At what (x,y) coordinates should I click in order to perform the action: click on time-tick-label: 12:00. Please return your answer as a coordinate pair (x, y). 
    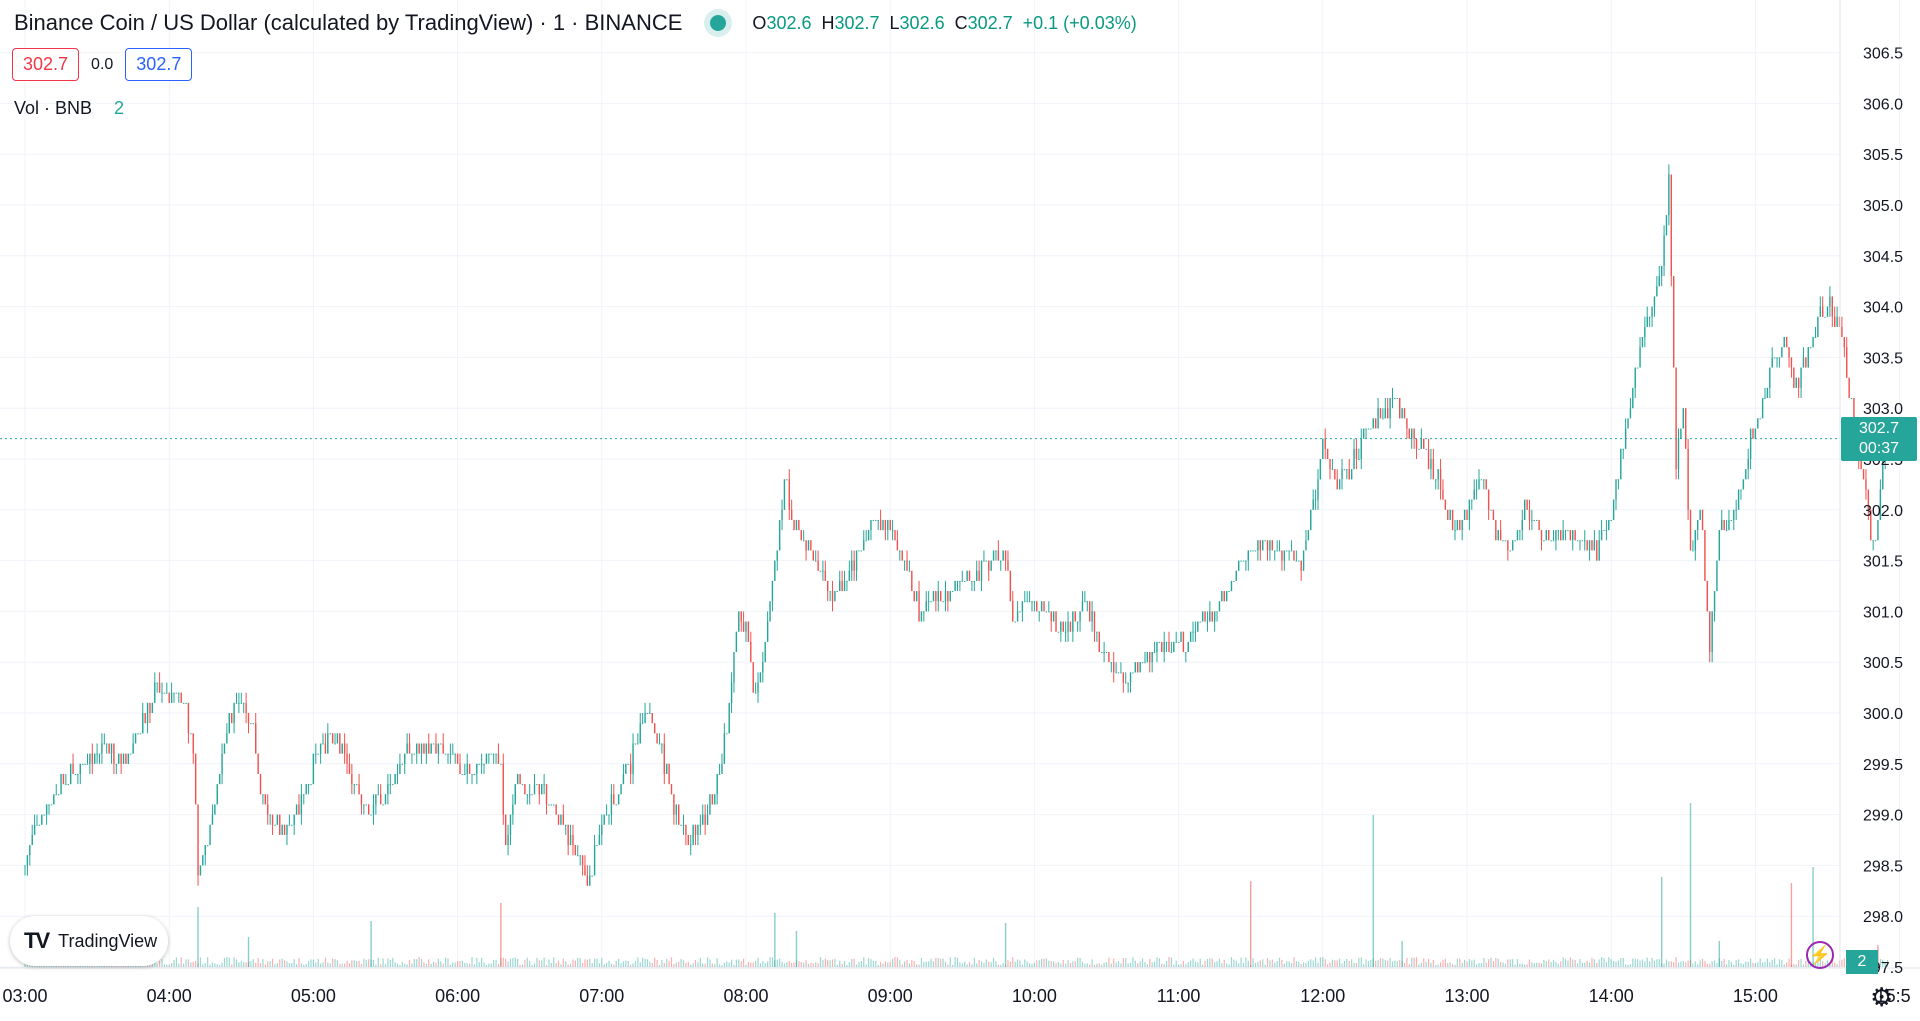
    Looking at the image, I should click on (1322, 996).